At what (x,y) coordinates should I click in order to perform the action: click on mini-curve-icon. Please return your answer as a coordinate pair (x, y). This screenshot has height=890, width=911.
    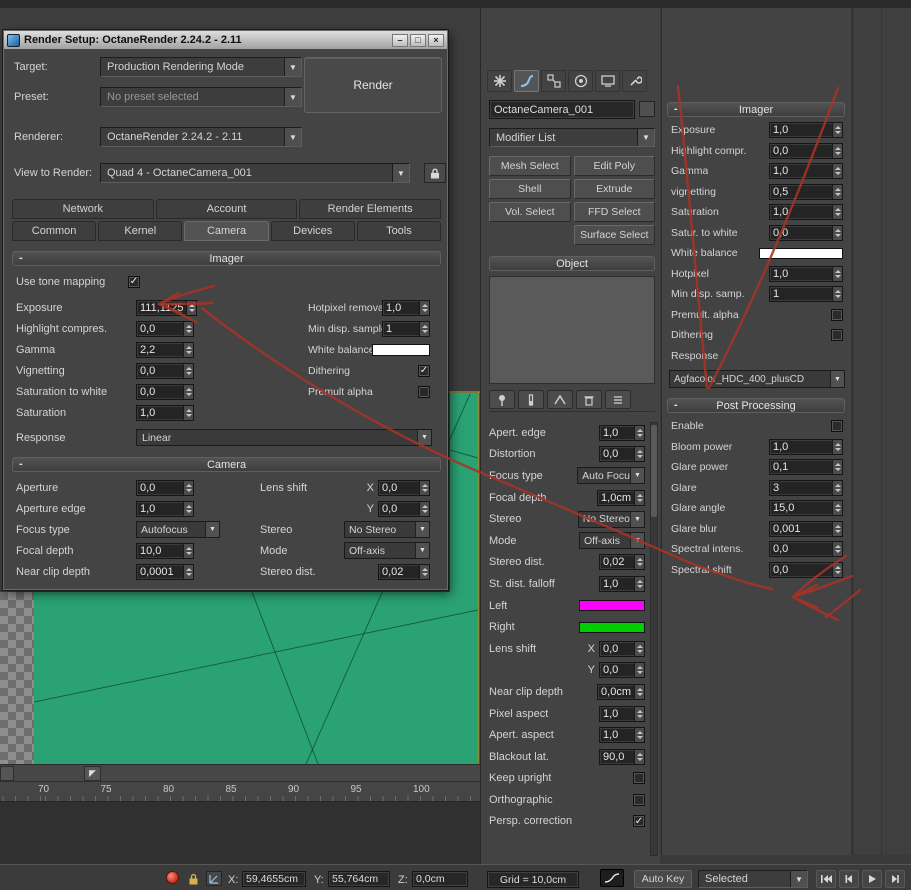
    Looking at the image, I should click on (612, 878).